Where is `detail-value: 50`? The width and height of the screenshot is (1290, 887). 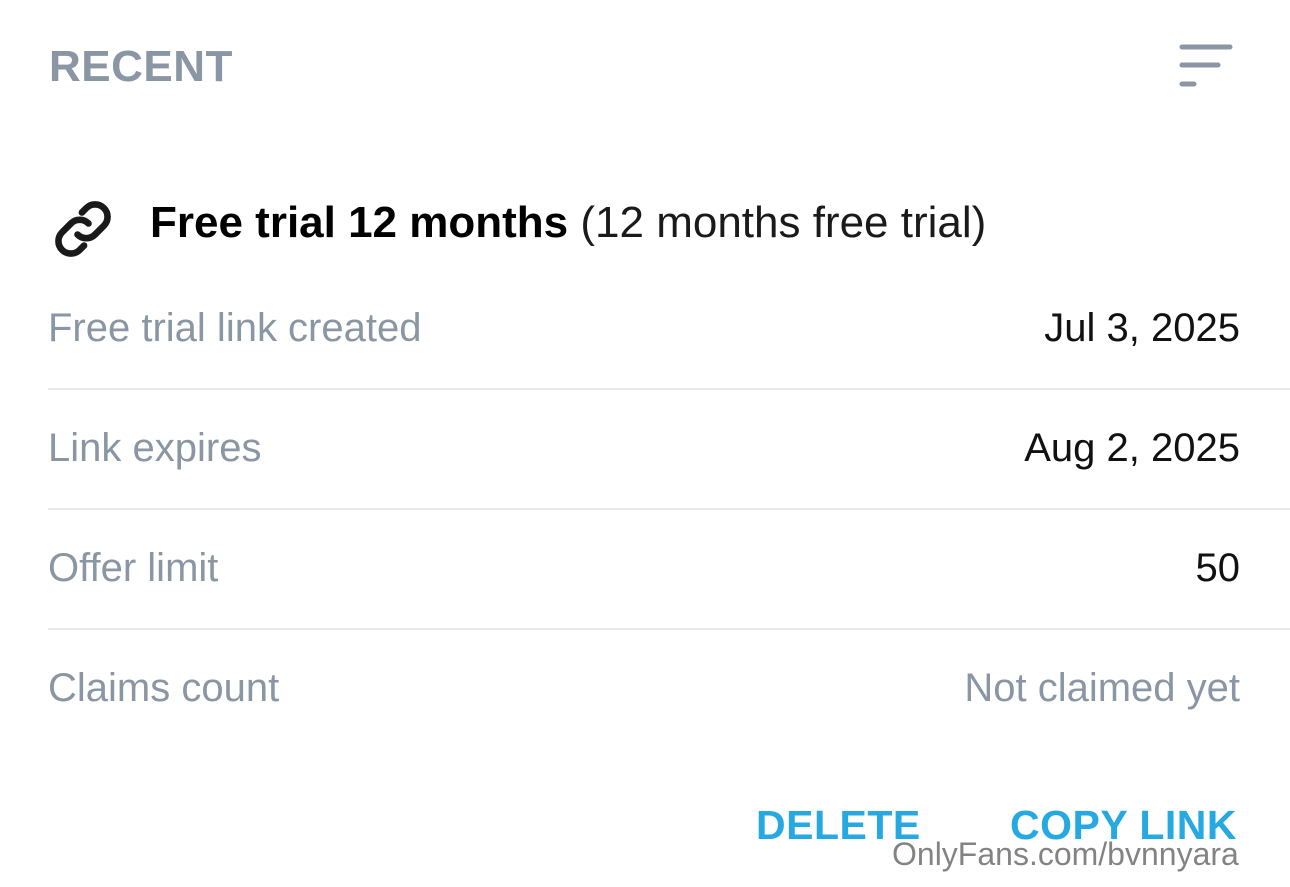 detail-value: 50 is located at coordinates (1218, 568).